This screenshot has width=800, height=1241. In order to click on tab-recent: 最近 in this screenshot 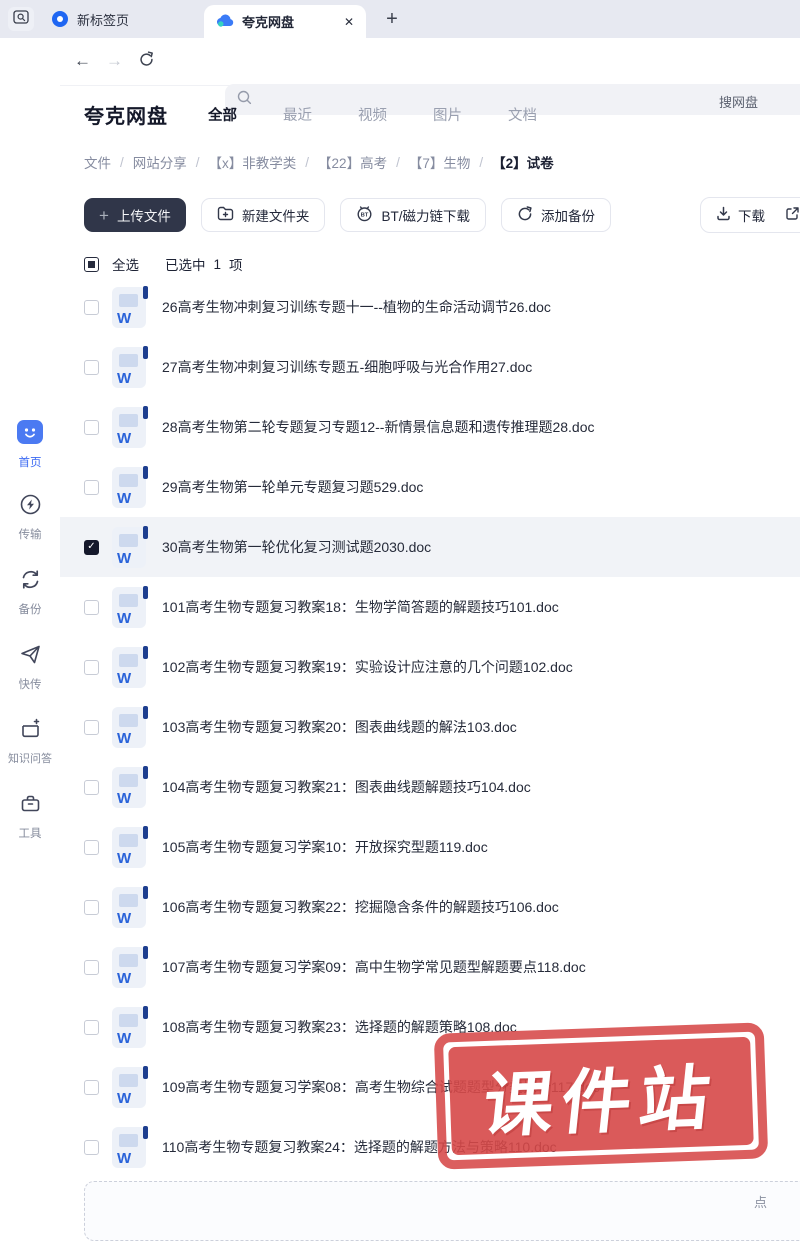, I will do `click(297, 114)`.